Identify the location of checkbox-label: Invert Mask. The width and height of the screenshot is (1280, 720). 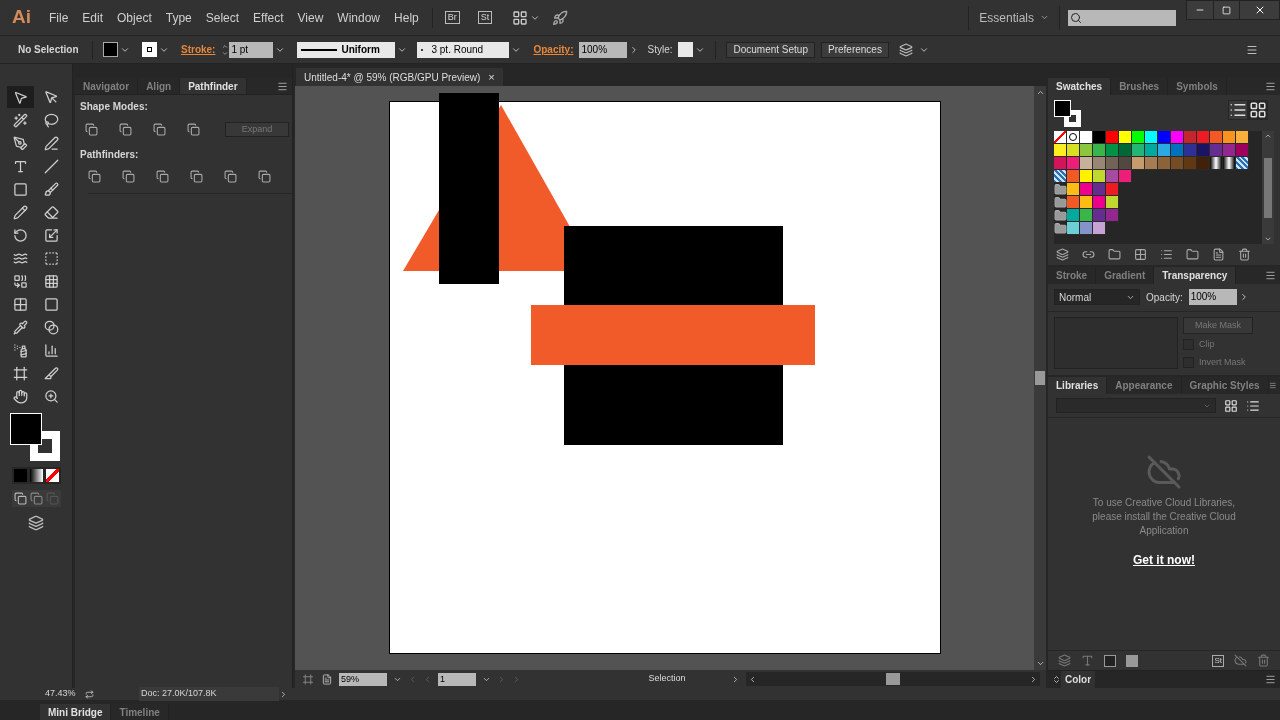
(1222, 362).